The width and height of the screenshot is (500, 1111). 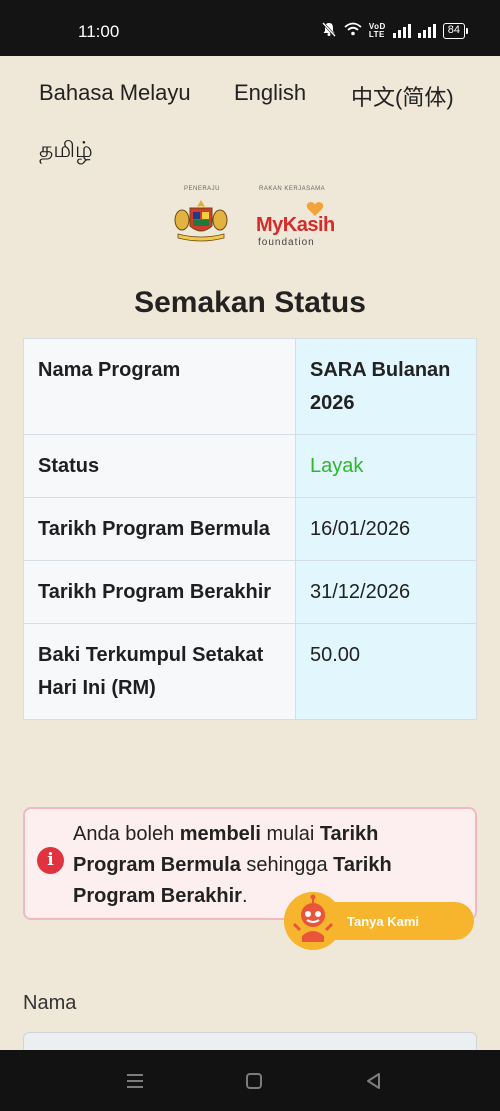 I want to click on clock: 11:00, so click(x=99, y=31).